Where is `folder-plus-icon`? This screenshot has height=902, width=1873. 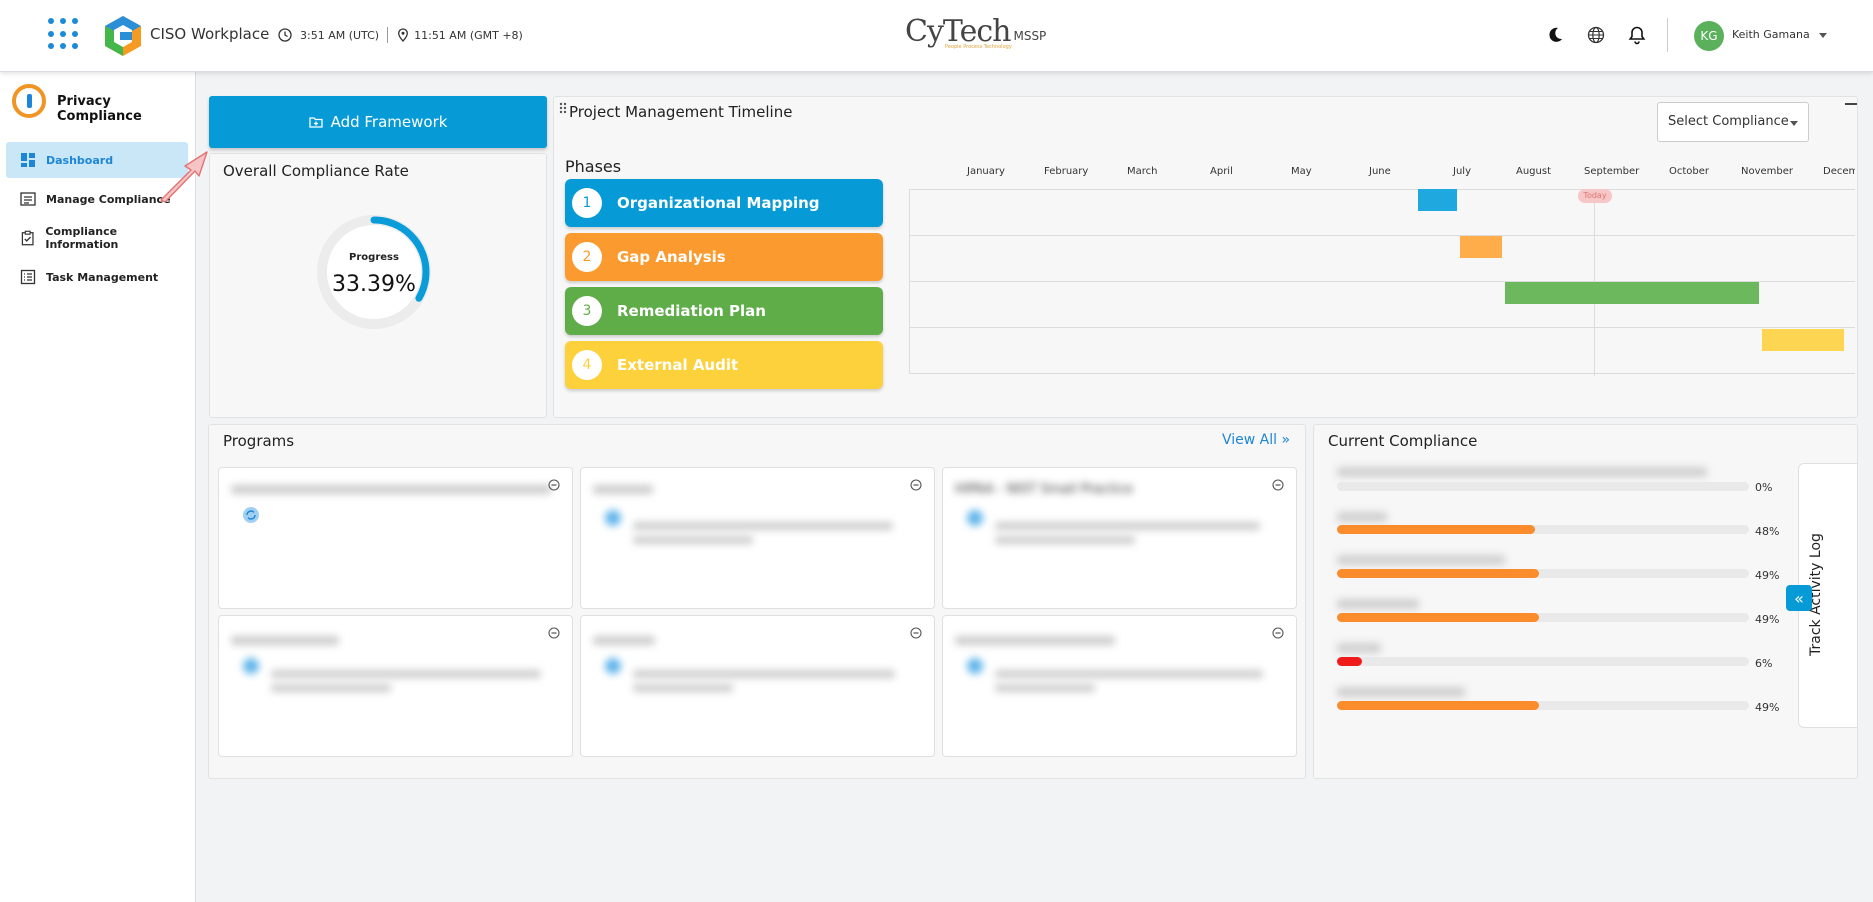 folder-plus-icon is located at coordinates (315, 122).